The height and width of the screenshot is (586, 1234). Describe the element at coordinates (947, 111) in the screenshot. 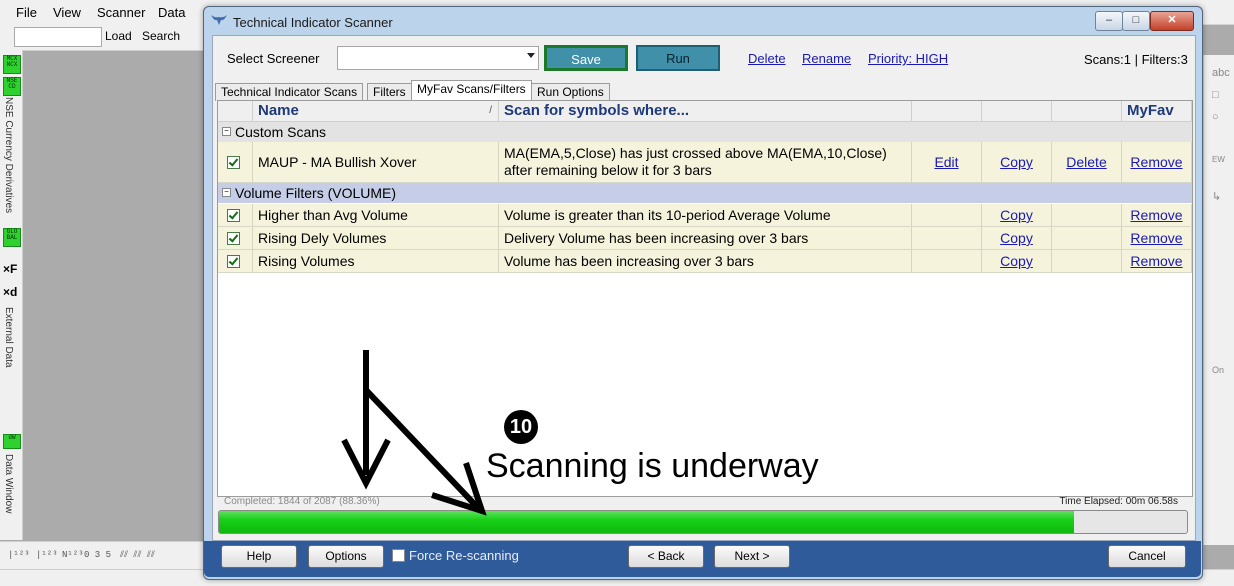

I see `edit-column-header` at that location.